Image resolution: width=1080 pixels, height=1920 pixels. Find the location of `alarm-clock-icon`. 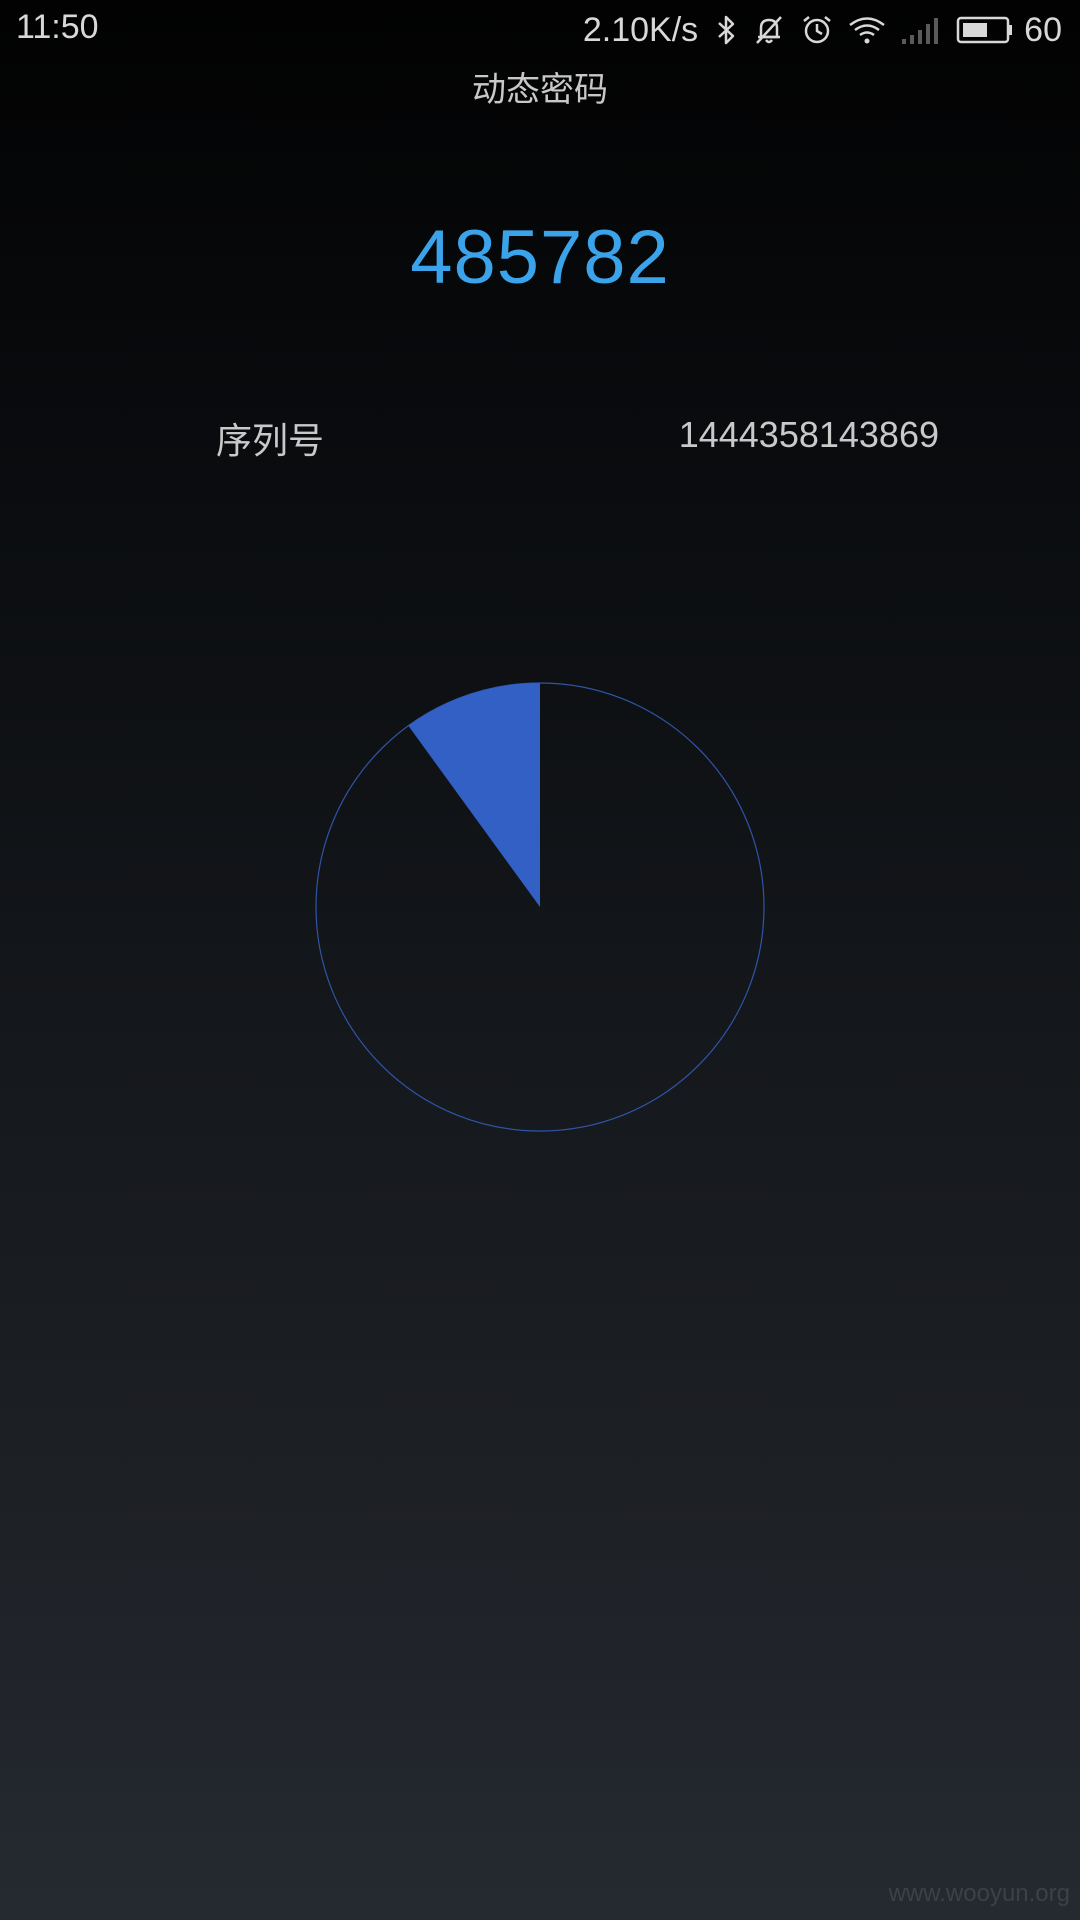

alarm-clock-icon is located at coordinates (817, 30).